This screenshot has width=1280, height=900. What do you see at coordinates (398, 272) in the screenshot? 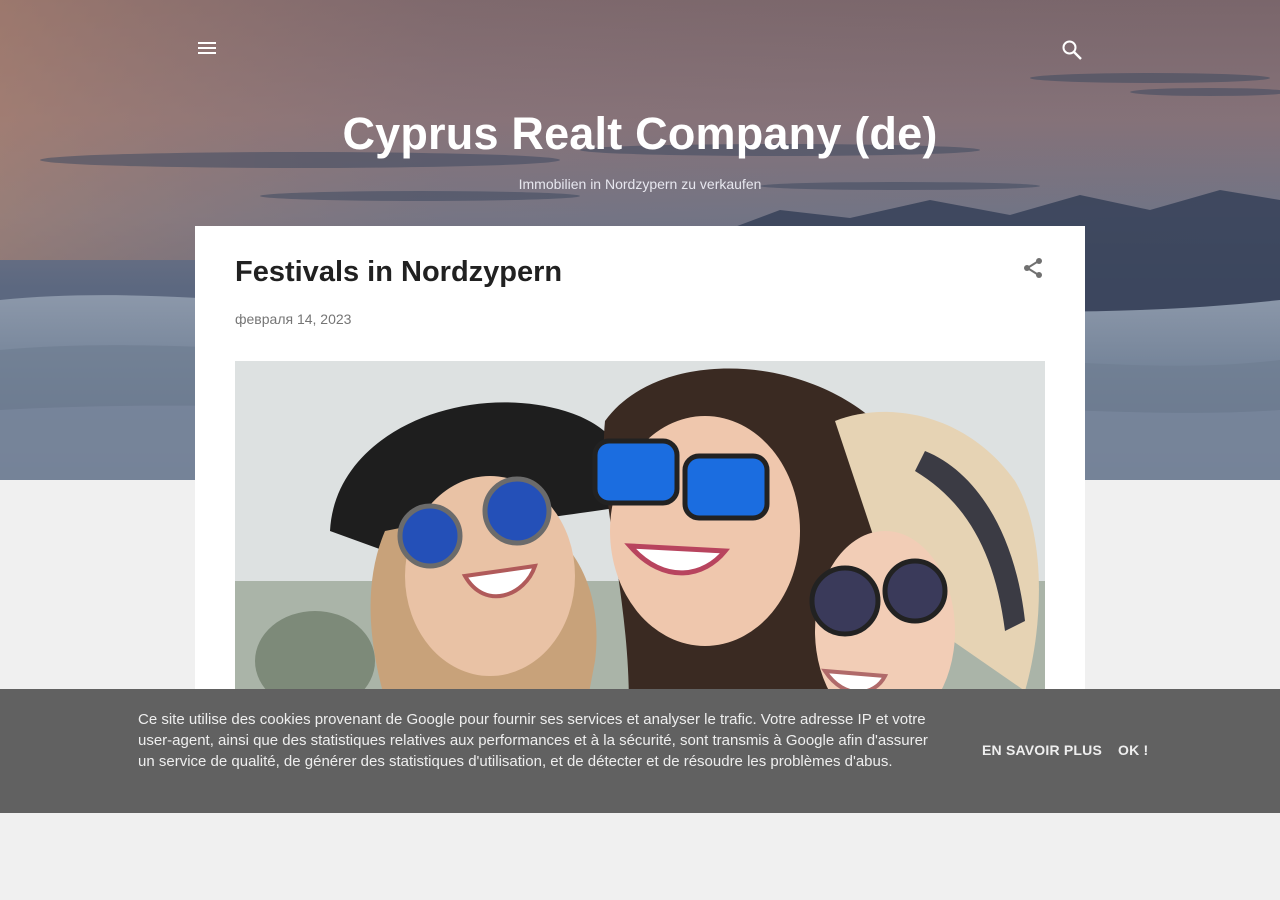
I see `post-title: Festivals in Nordzypern` at bounding box center [398, 272].